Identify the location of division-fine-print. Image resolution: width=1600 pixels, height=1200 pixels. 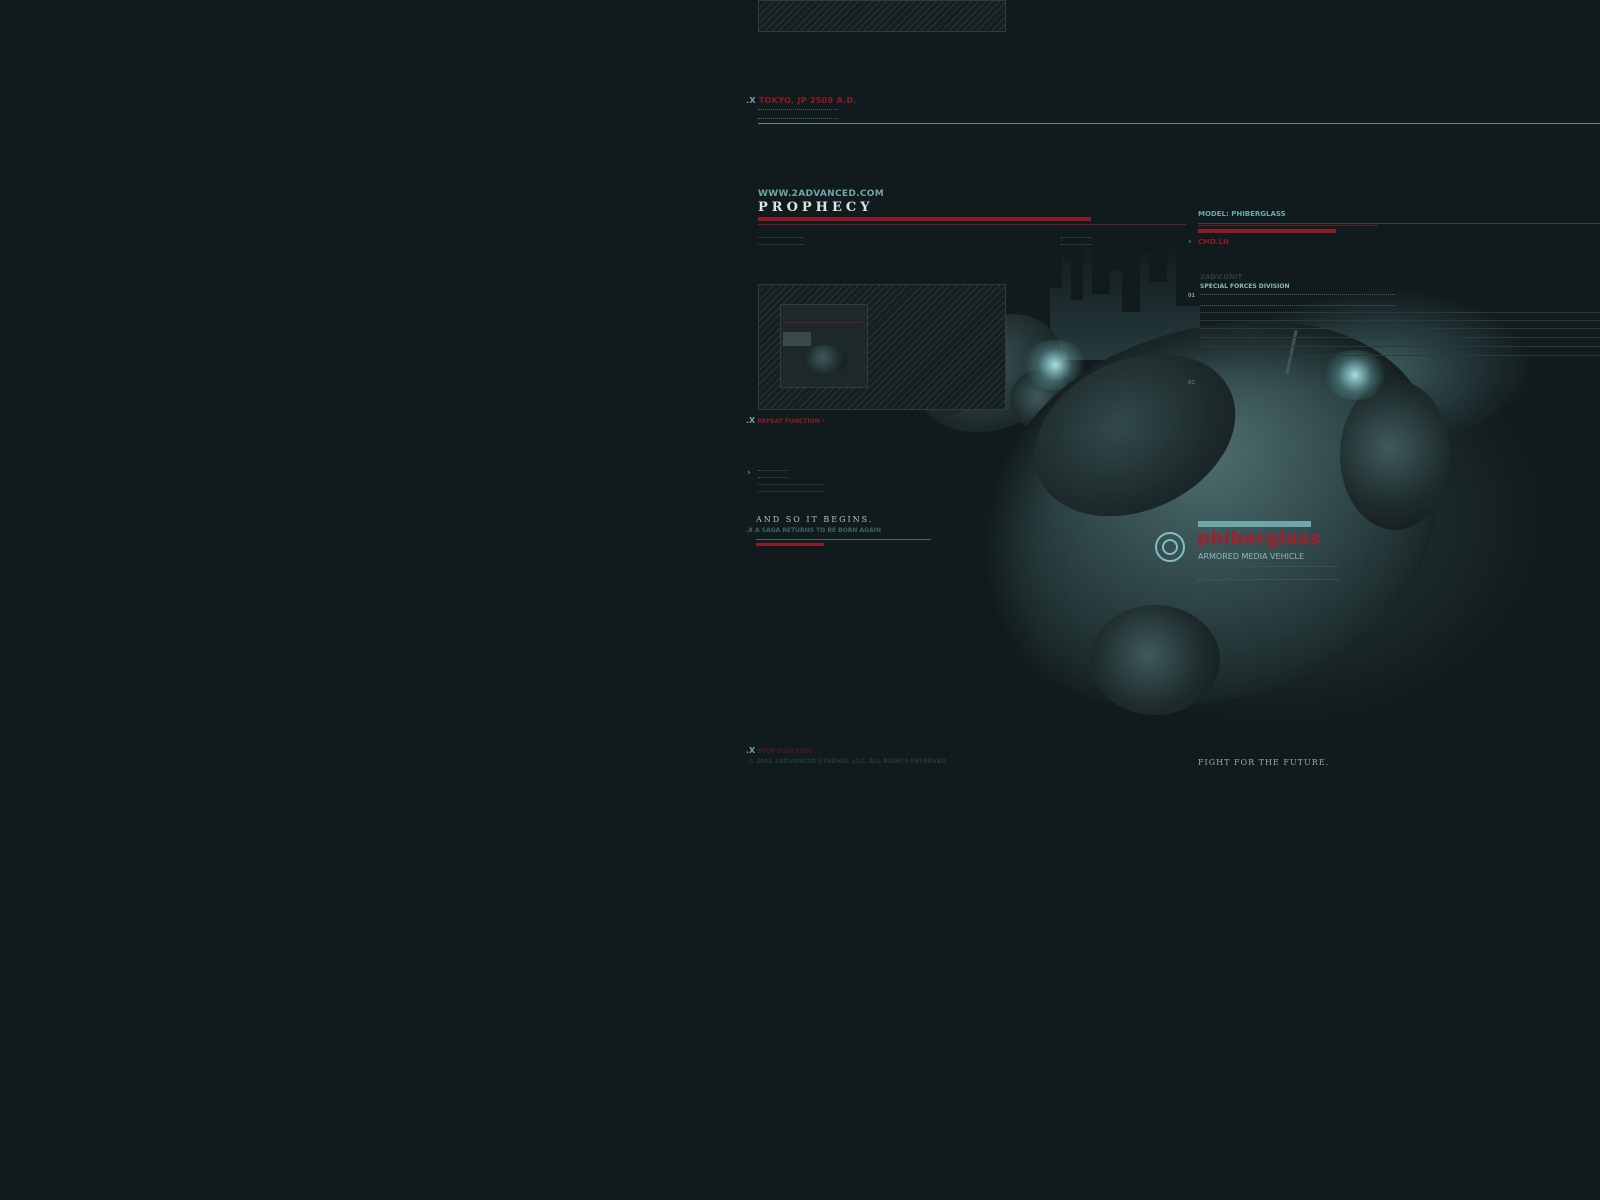
(1297, 300).